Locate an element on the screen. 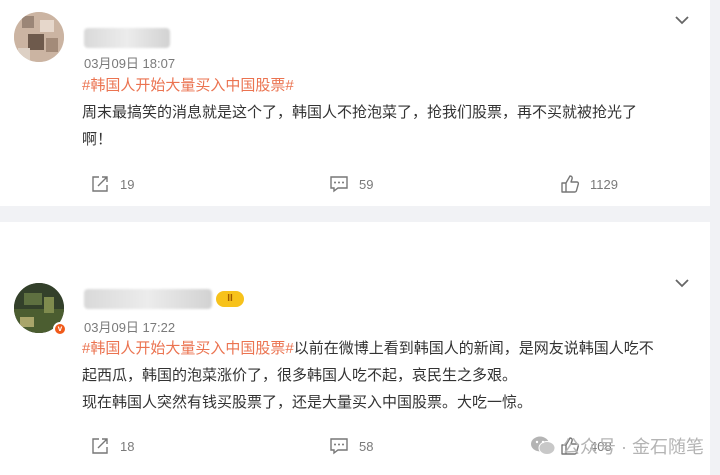 The image size is (720, 475). watermark-text: 公众号 · 金石随笔 is located at coordinates (633, 447).